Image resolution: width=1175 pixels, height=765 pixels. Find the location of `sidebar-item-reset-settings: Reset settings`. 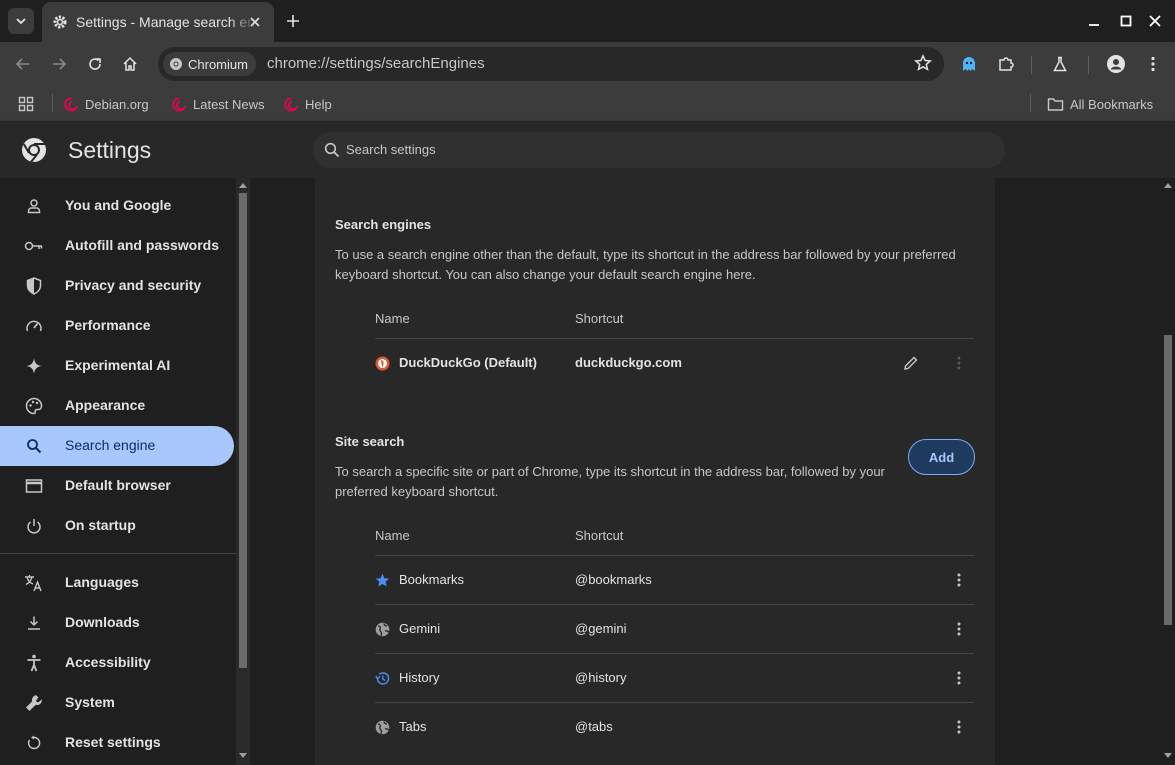

sidebar-item-reset-settings: Reset settings is located at coordinates (117, 743).